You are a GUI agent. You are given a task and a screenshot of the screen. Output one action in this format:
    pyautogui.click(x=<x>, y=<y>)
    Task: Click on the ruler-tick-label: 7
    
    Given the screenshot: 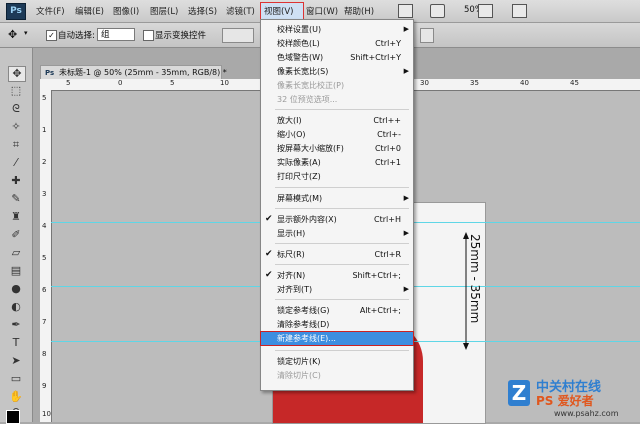 What is the action you would take?
    pyautogui.click(x=44, y=322)
    